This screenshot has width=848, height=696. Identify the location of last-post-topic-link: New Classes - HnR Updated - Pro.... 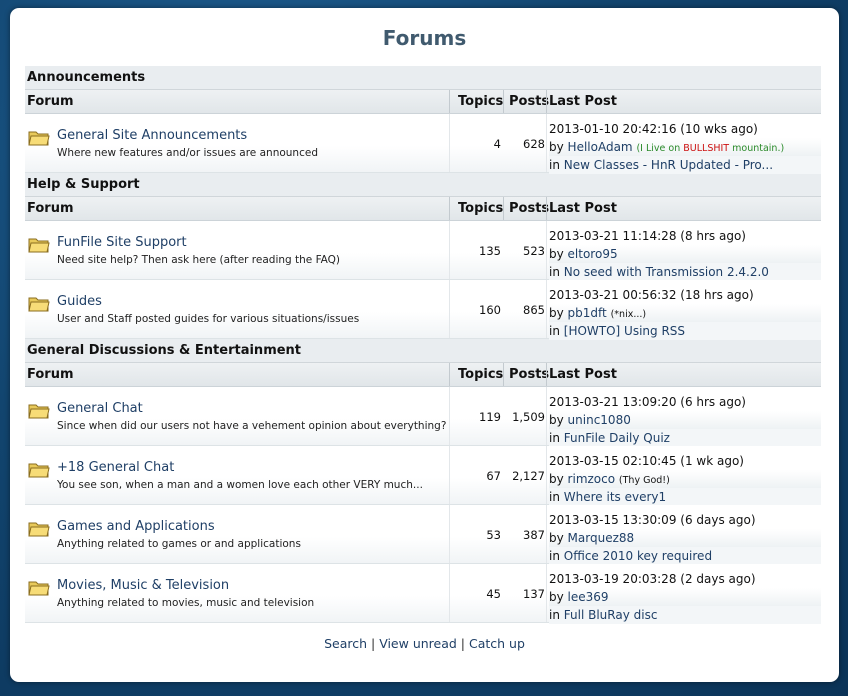
(668, 165).